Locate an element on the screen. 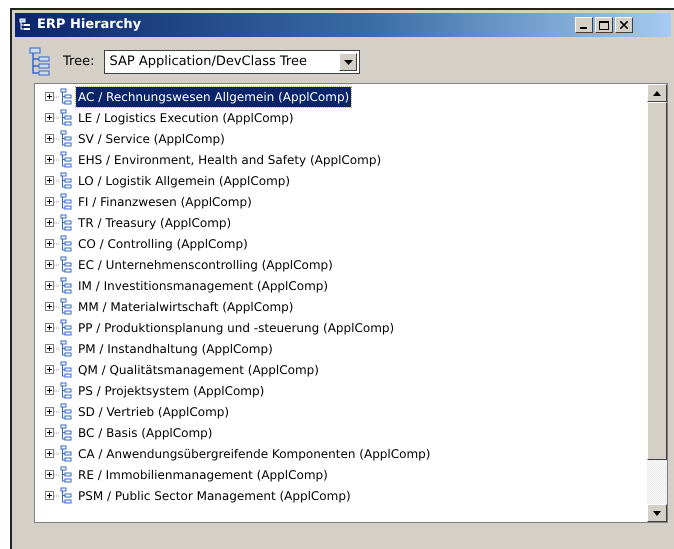  tree-dropdown: SAP Application/DevClass Tree is located at coordinates (232, 62).